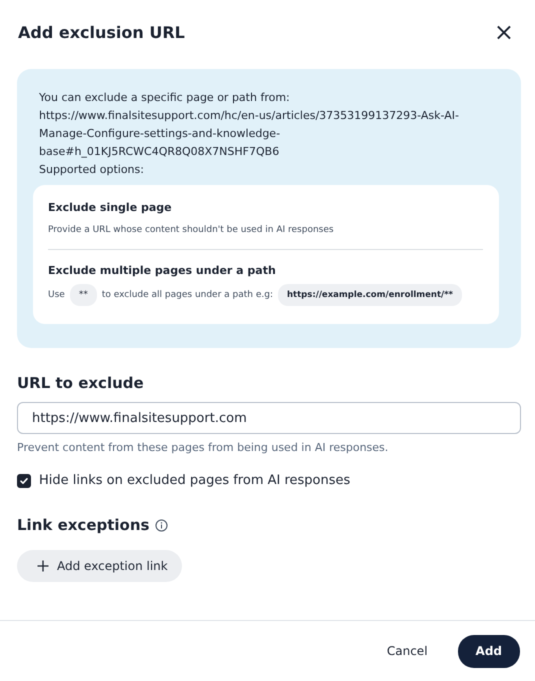 This screenshot has height=681, width=535. What do you see at coordinates (249, 134) in the screenshot?
I see `article-url: https://www.finalsitesupport.com/hc/en-us/articles/37353199137293-Ask-AI-Manage-Configure-settings-and-knowledge-base#h_01KJ5RCWC4QR8Q08X7NSHF7QB6` at bounding box center [249, 134].